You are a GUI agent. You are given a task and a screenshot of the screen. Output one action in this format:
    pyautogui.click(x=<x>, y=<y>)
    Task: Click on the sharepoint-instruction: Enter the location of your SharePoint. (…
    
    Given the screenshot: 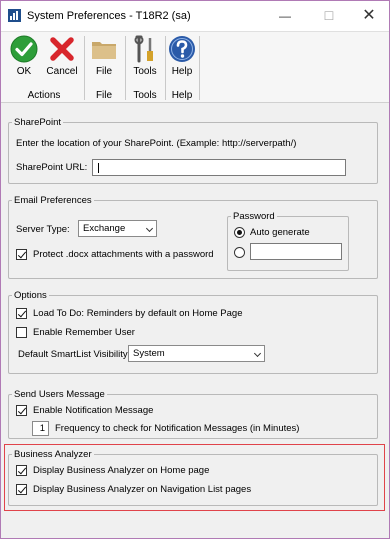 What is the action you would take?
    pyautogui.click(x=156, y=143)
    